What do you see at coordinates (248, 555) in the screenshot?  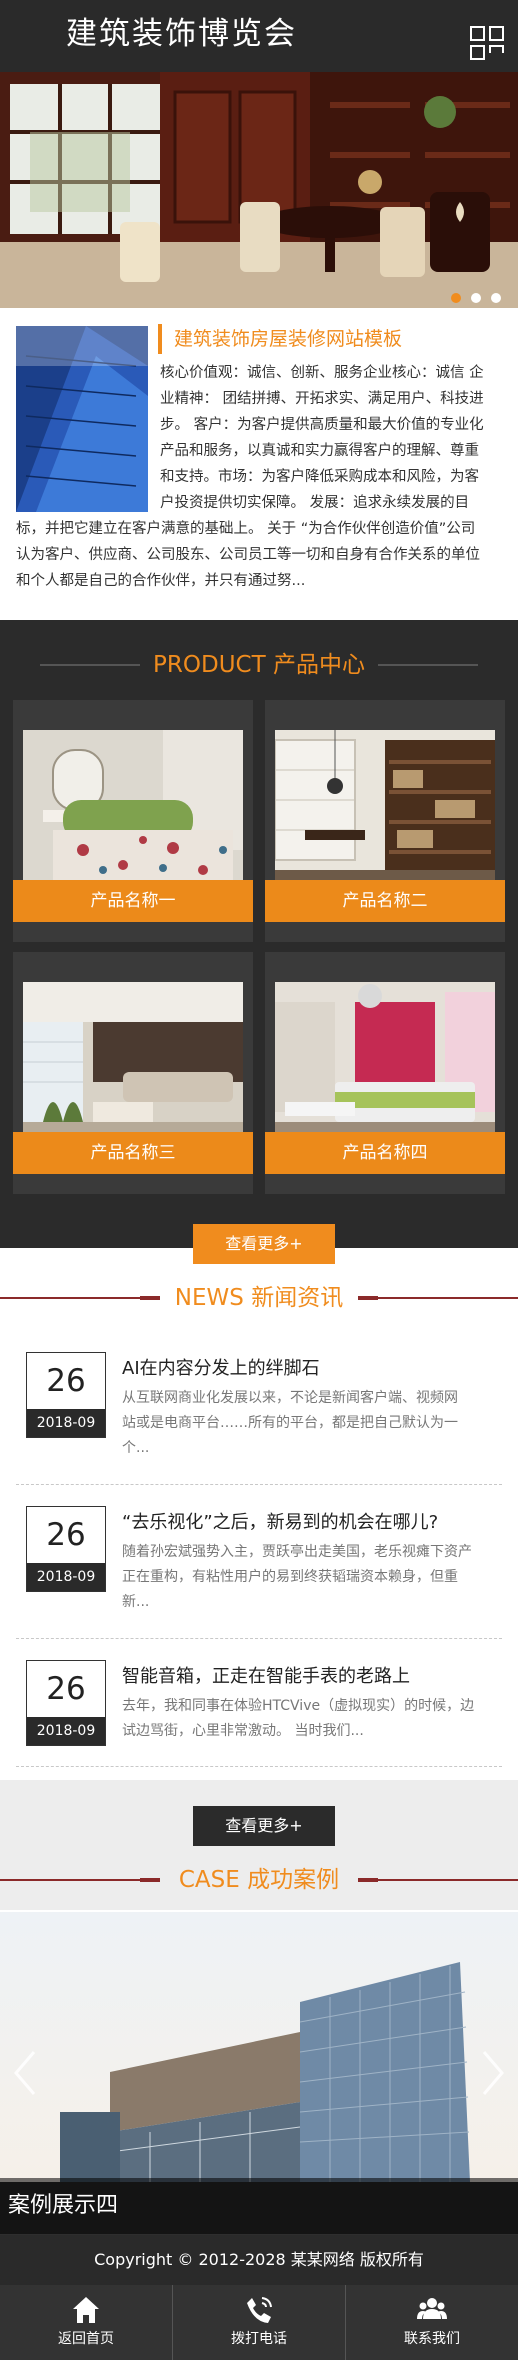 I see `about-line: 认为客户、供应商、公司股东、公司员工等一切和自身有合作关系的单位` at bounding box center [248, 555].